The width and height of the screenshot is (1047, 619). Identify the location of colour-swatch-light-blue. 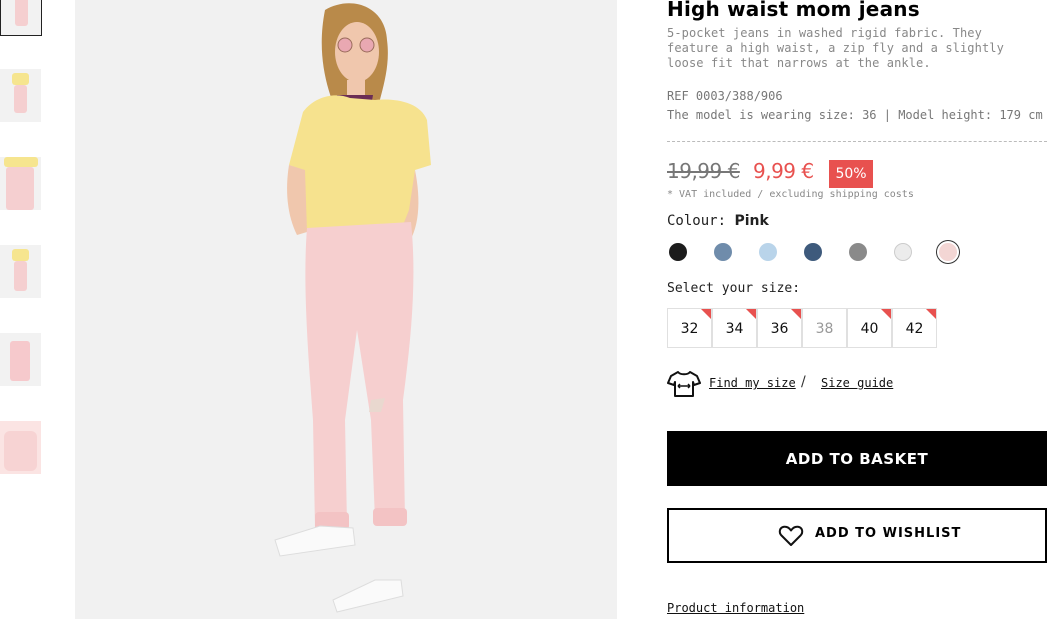
(768, 252).